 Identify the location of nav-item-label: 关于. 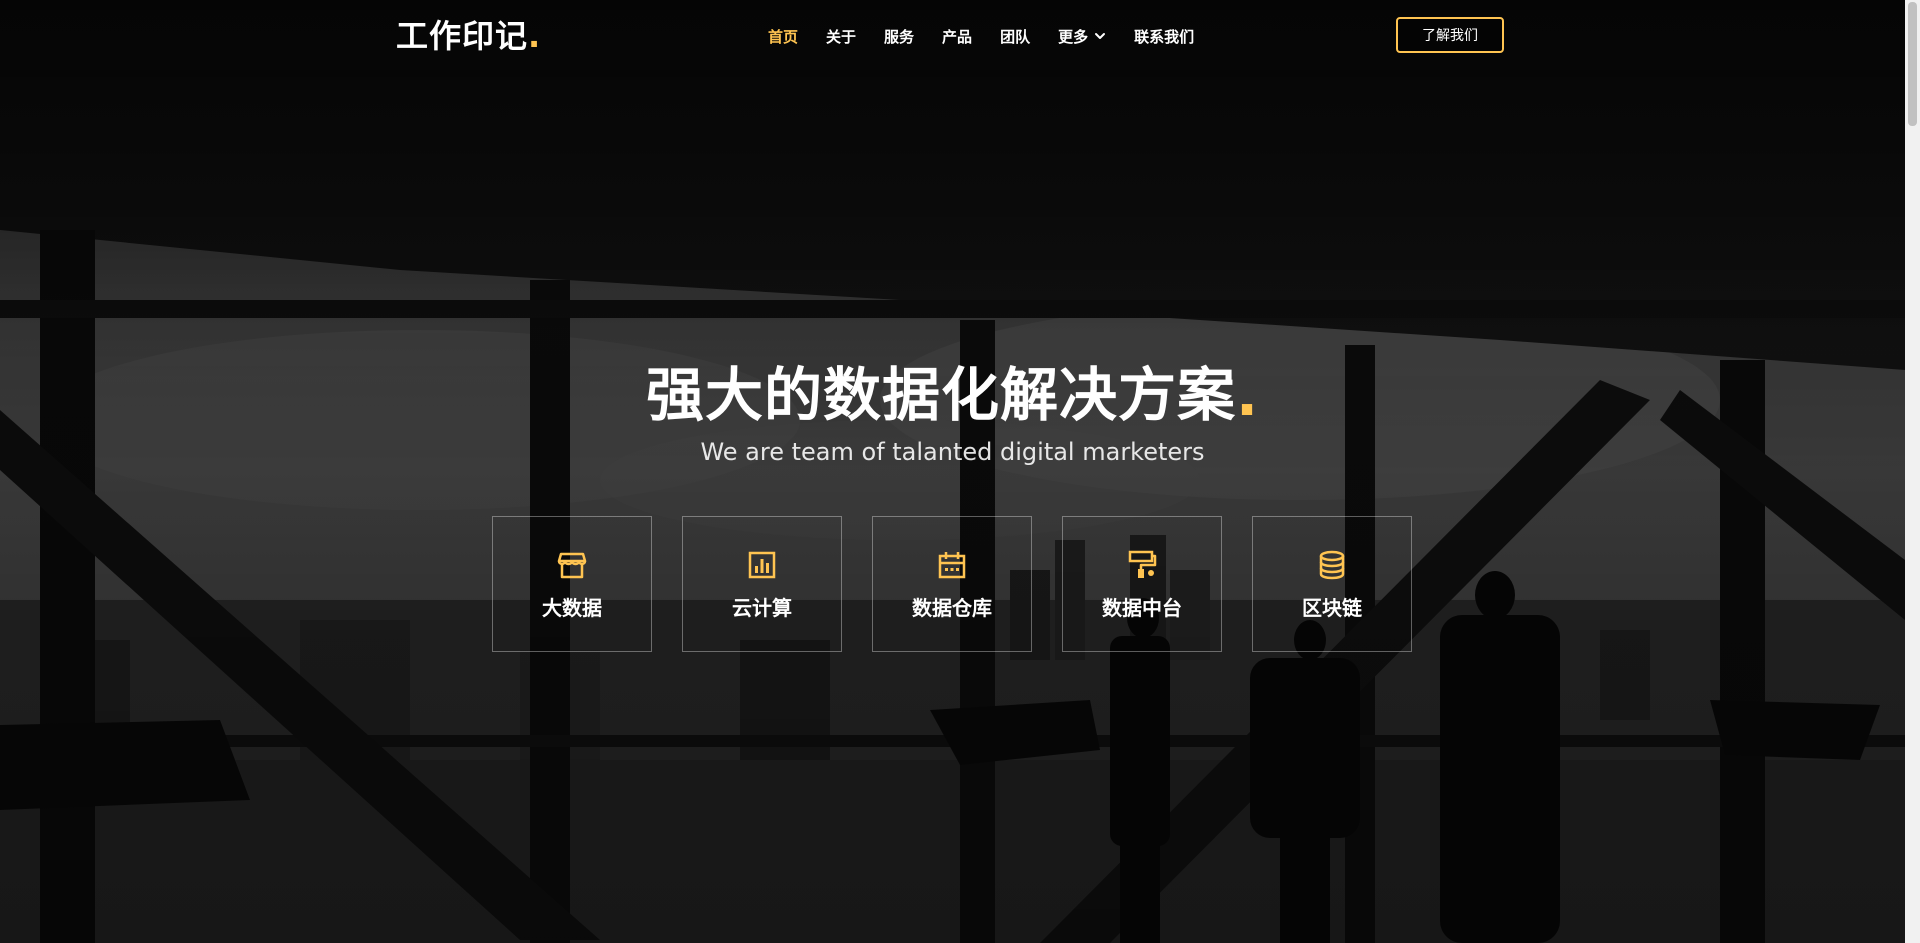
(841, 36).